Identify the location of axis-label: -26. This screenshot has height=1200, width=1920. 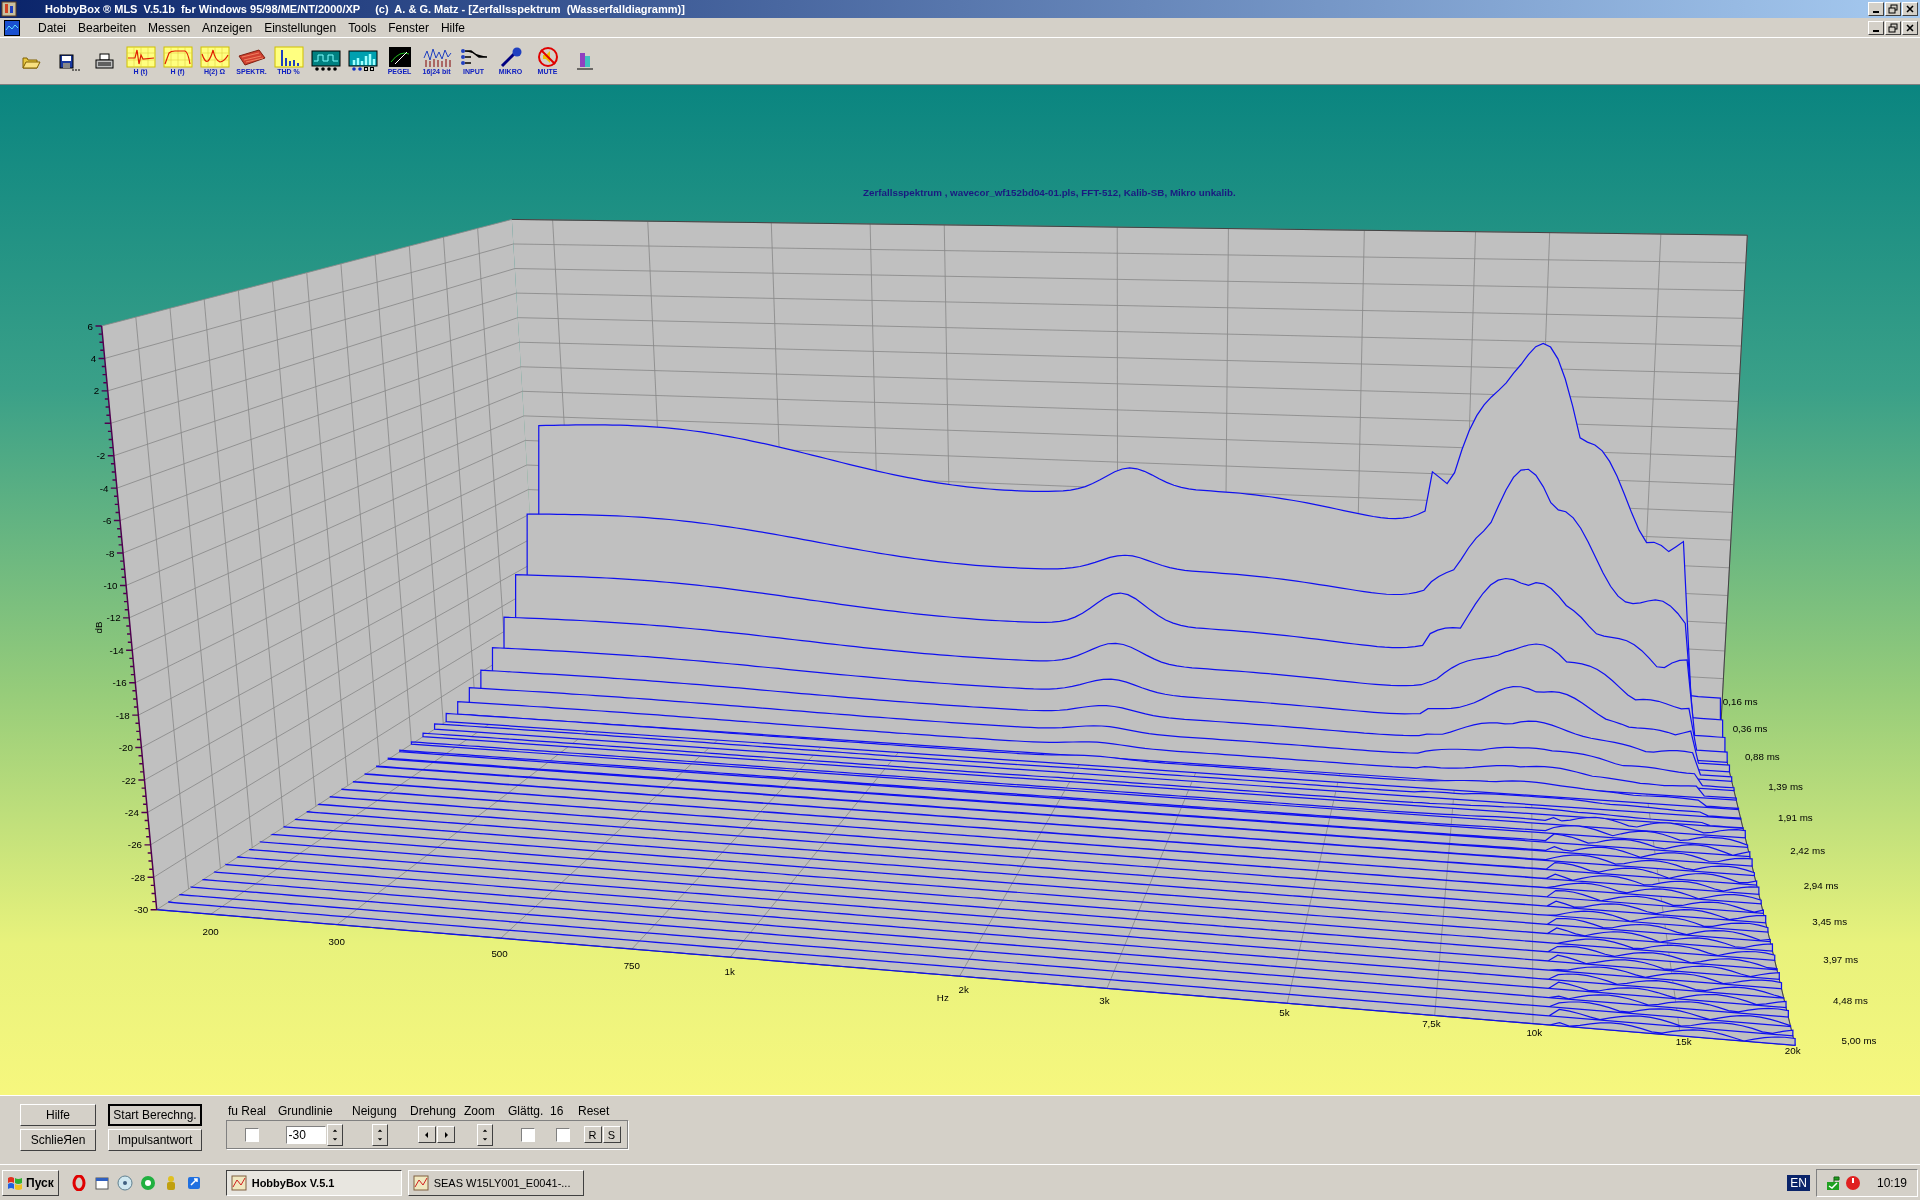
(135, 845).